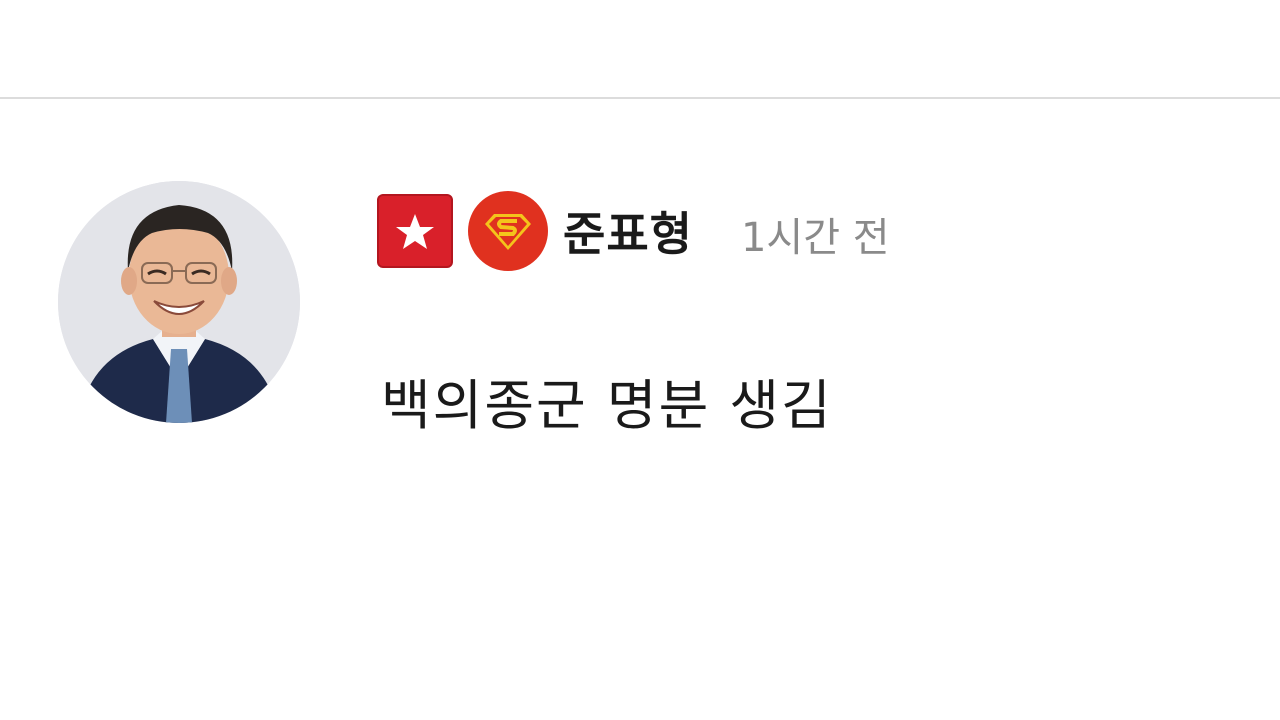 The image size is (1280, 720). Describe the element at coordinates (607, 405) in the screenshot. I see `post-content: 백의종군 명분 생김` at that location.